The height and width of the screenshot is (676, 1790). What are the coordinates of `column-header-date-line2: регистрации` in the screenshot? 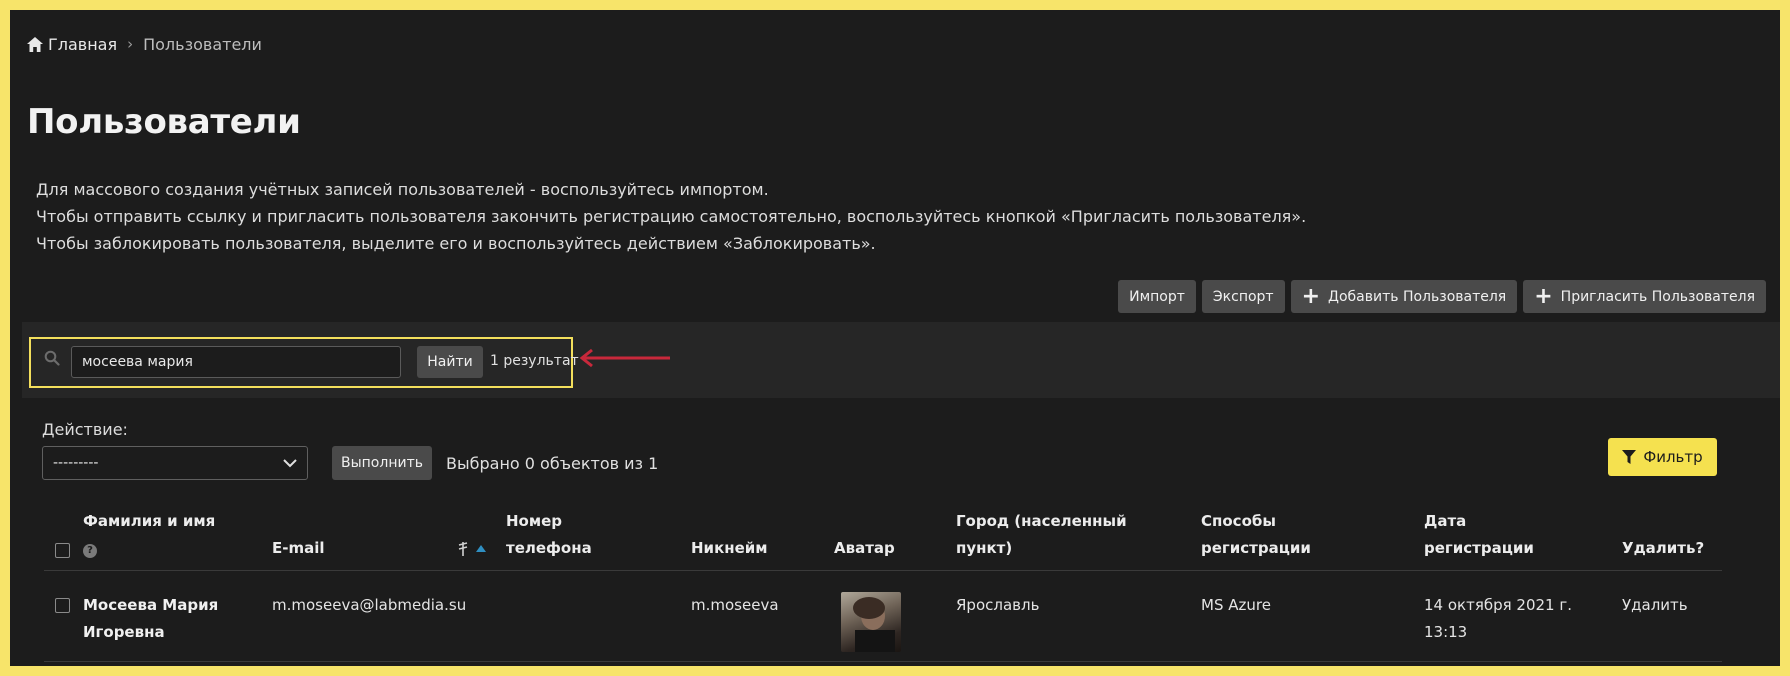 It's located at (1479, 548).